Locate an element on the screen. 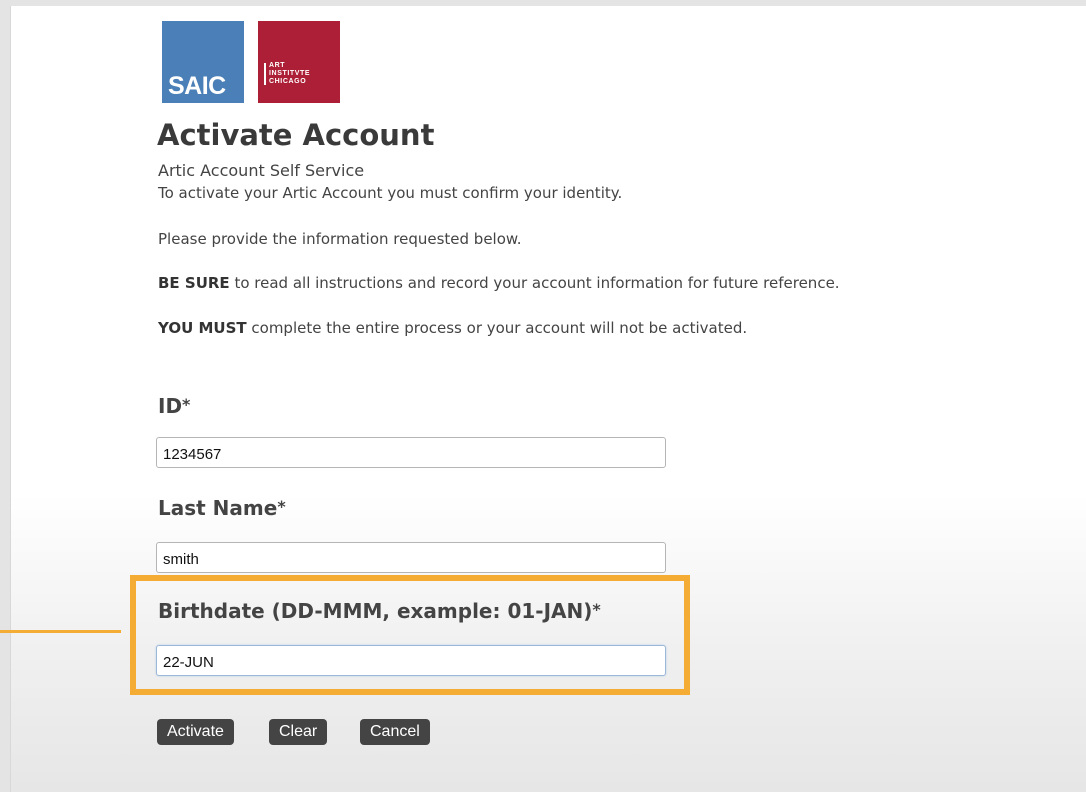 The image size is (1086, 792). saic-logo: SAIC is located at coordinates (203, 62).